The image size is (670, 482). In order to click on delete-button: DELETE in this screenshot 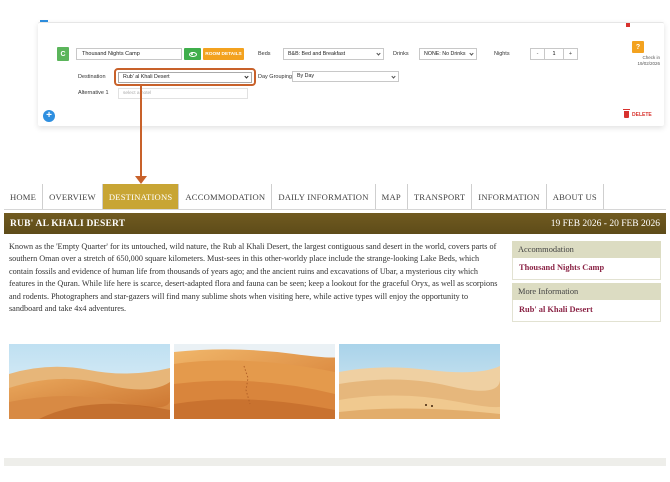, I will do `click(637, 113)`.